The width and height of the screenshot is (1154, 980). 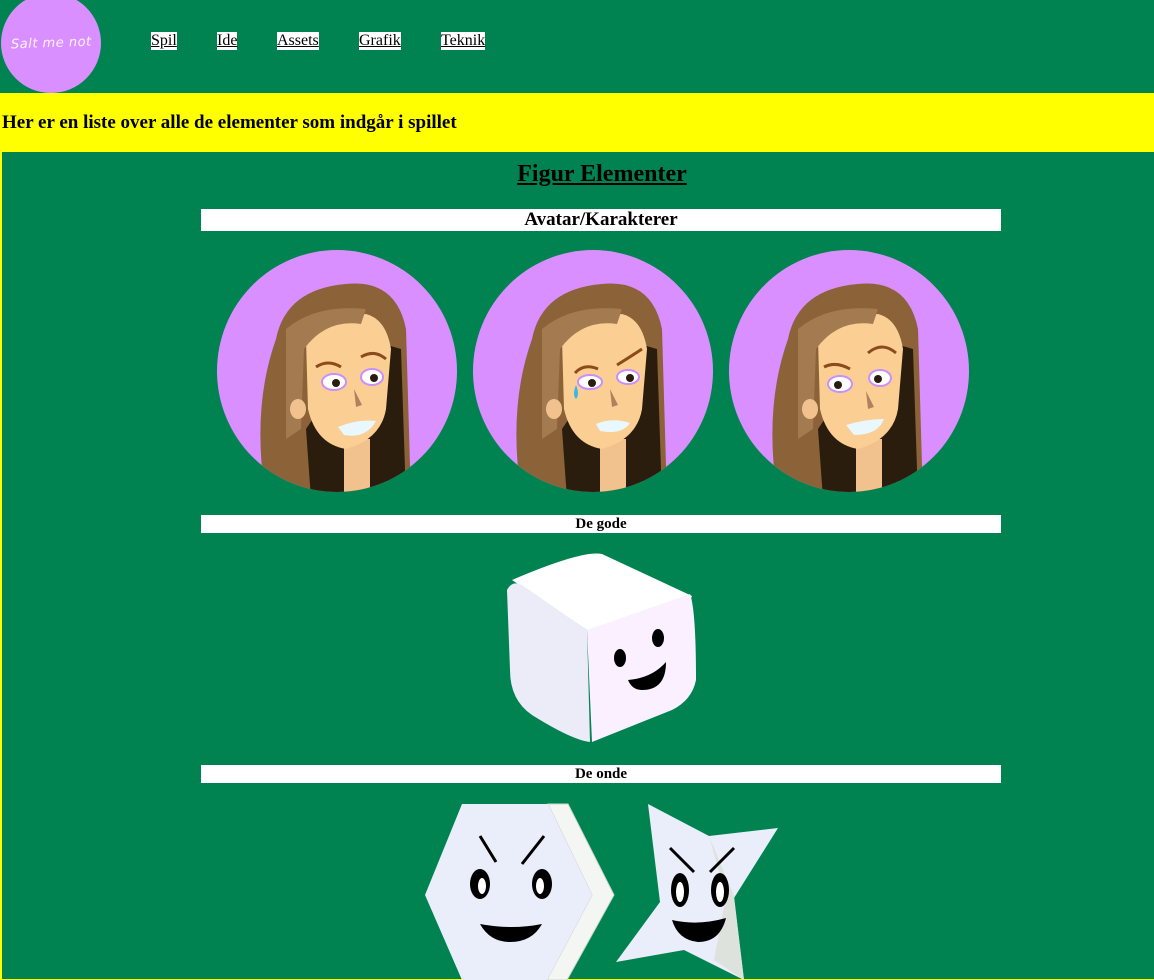 What do you see at coordinates (601, 220) in the screenshot?
I see `section-heading-avatars: Avatar/Karakterer` at bounding box center [601, 220].